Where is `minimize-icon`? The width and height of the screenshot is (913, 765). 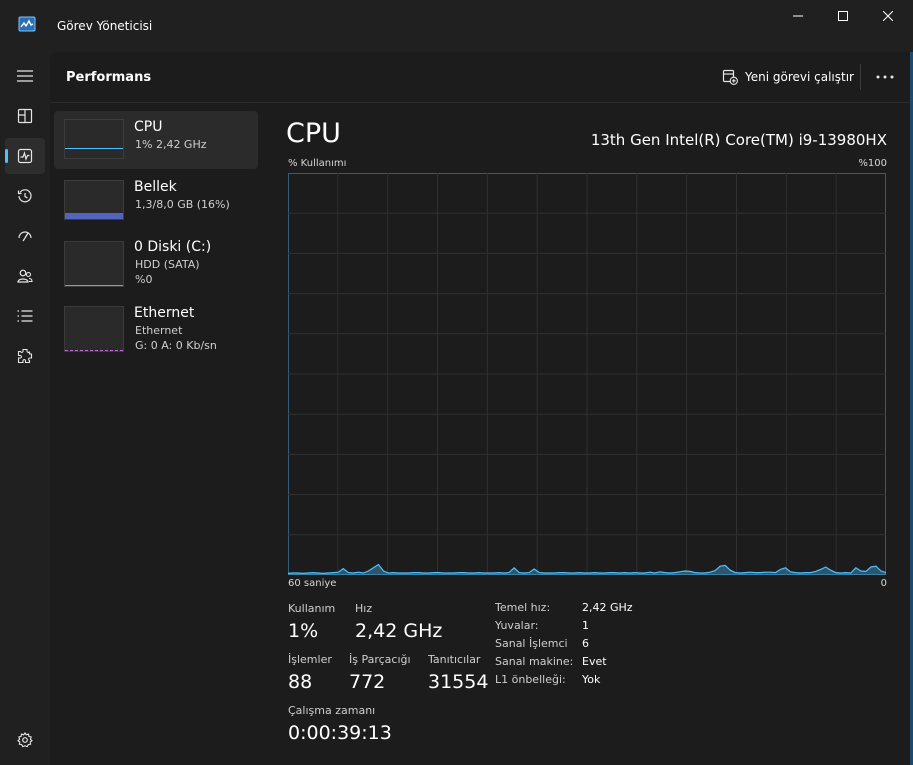 minimize-icon is located at coordinates (798, 16).